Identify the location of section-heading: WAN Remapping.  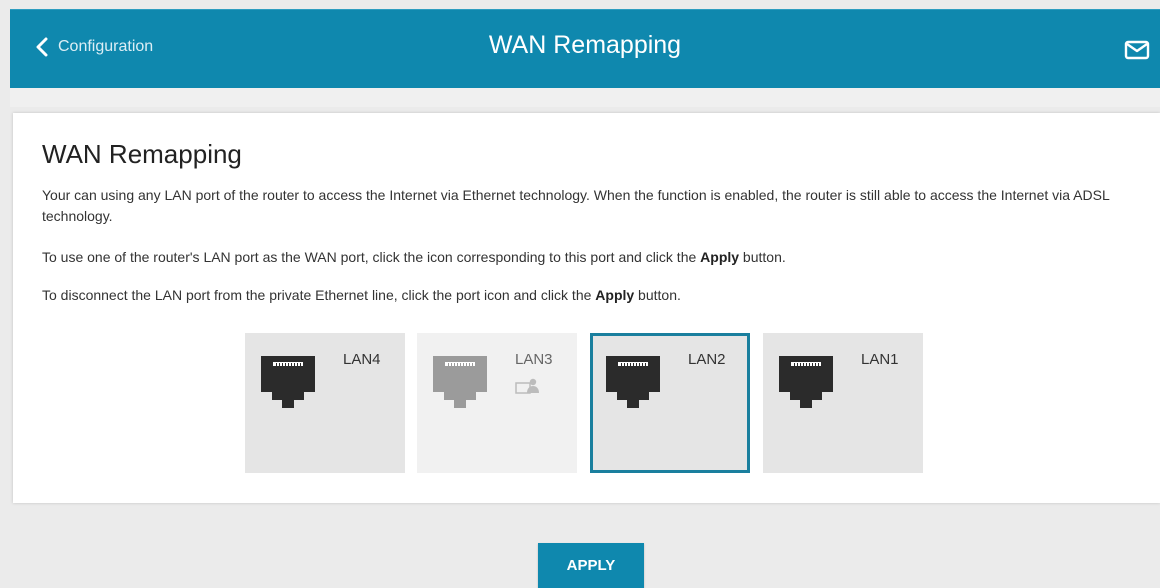
(142, 154).